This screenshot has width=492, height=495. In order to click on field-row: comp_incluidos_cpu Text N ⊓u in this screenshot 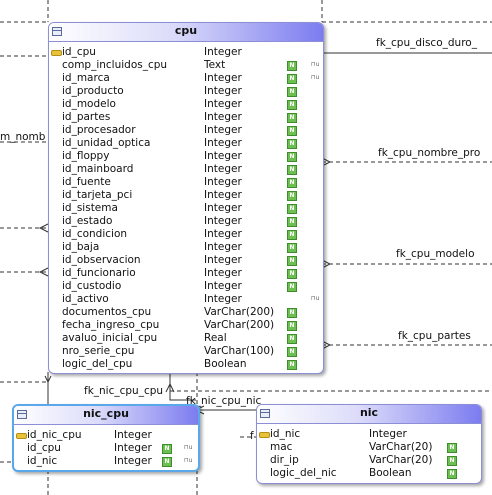, I will do `click(186, 65)`.